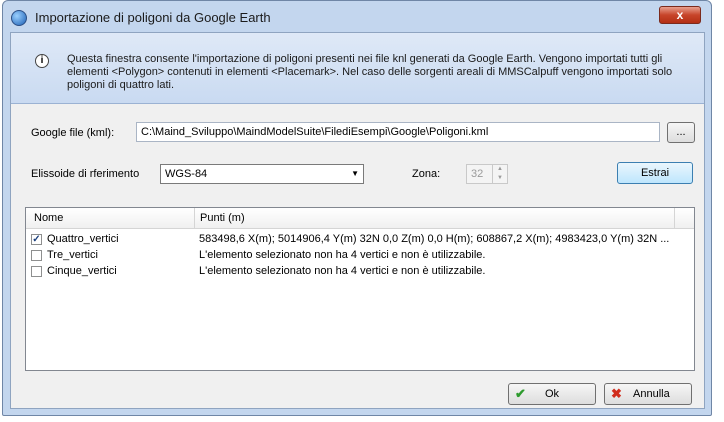 The image size is (724, 422). What do you see at coordinates (83, 239) in the screenshot?
I see `row-name: Quattro_vertici` at bounding box center [83, 239].